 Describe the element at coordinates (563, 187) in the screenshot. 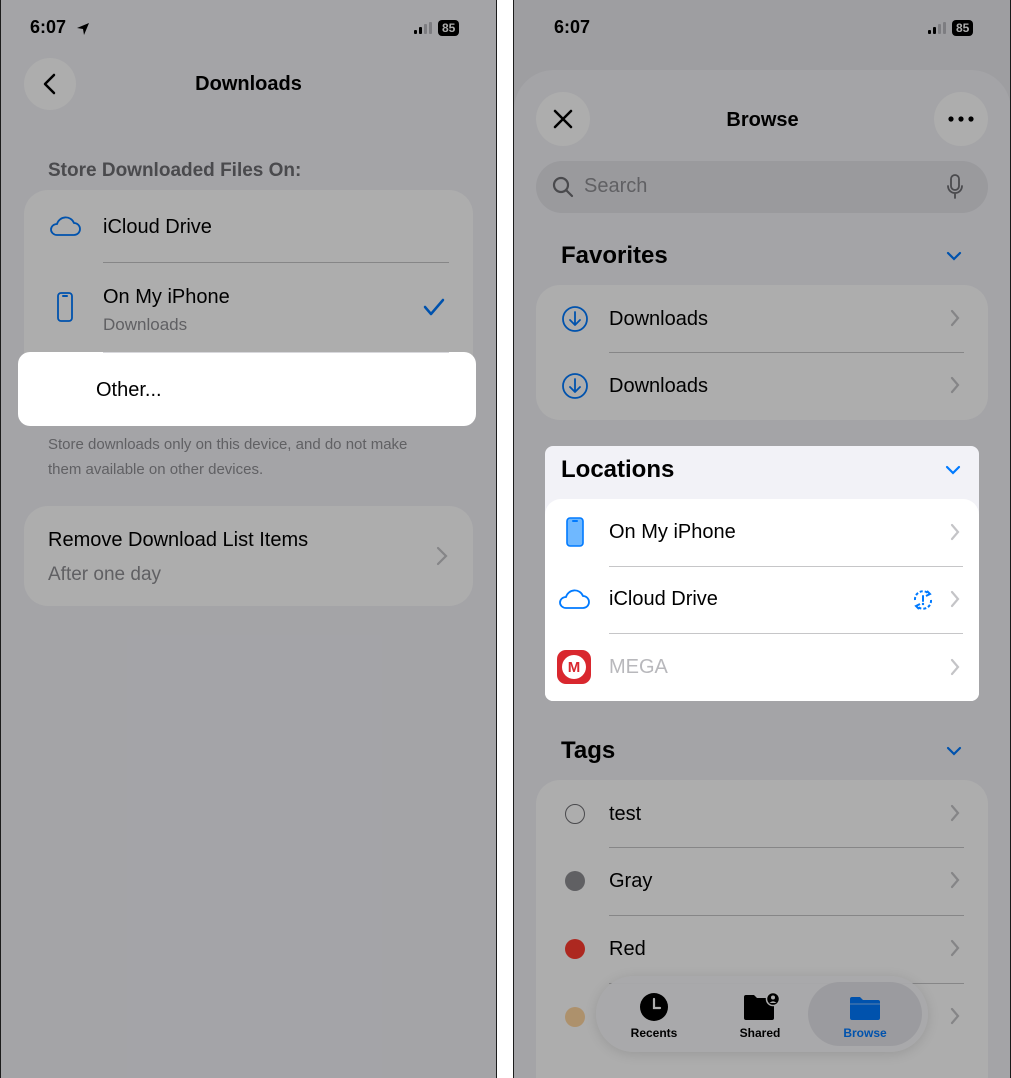

I see `search-icon` at that location.